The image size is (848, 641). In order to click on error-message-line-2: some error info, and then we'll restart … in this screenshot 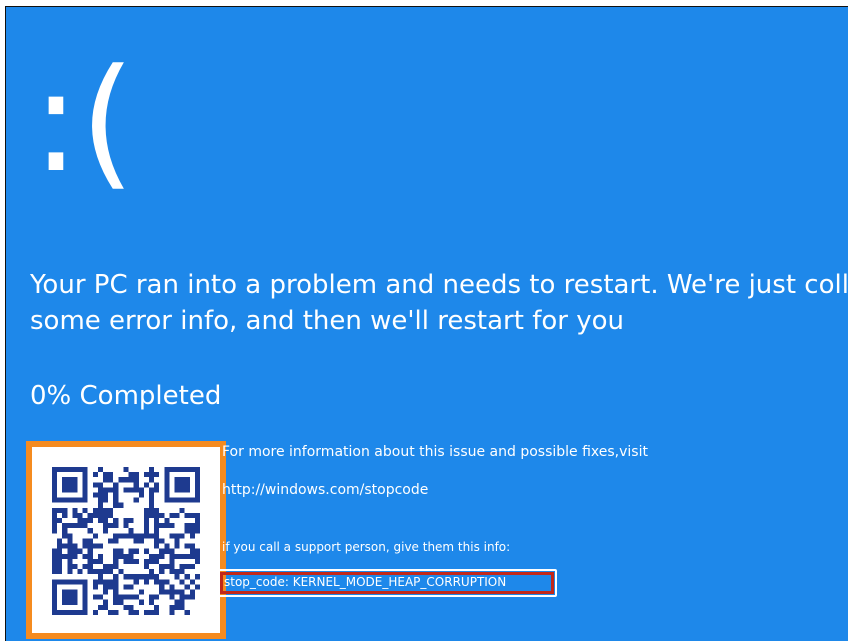, I will do `click(327, 321)`.